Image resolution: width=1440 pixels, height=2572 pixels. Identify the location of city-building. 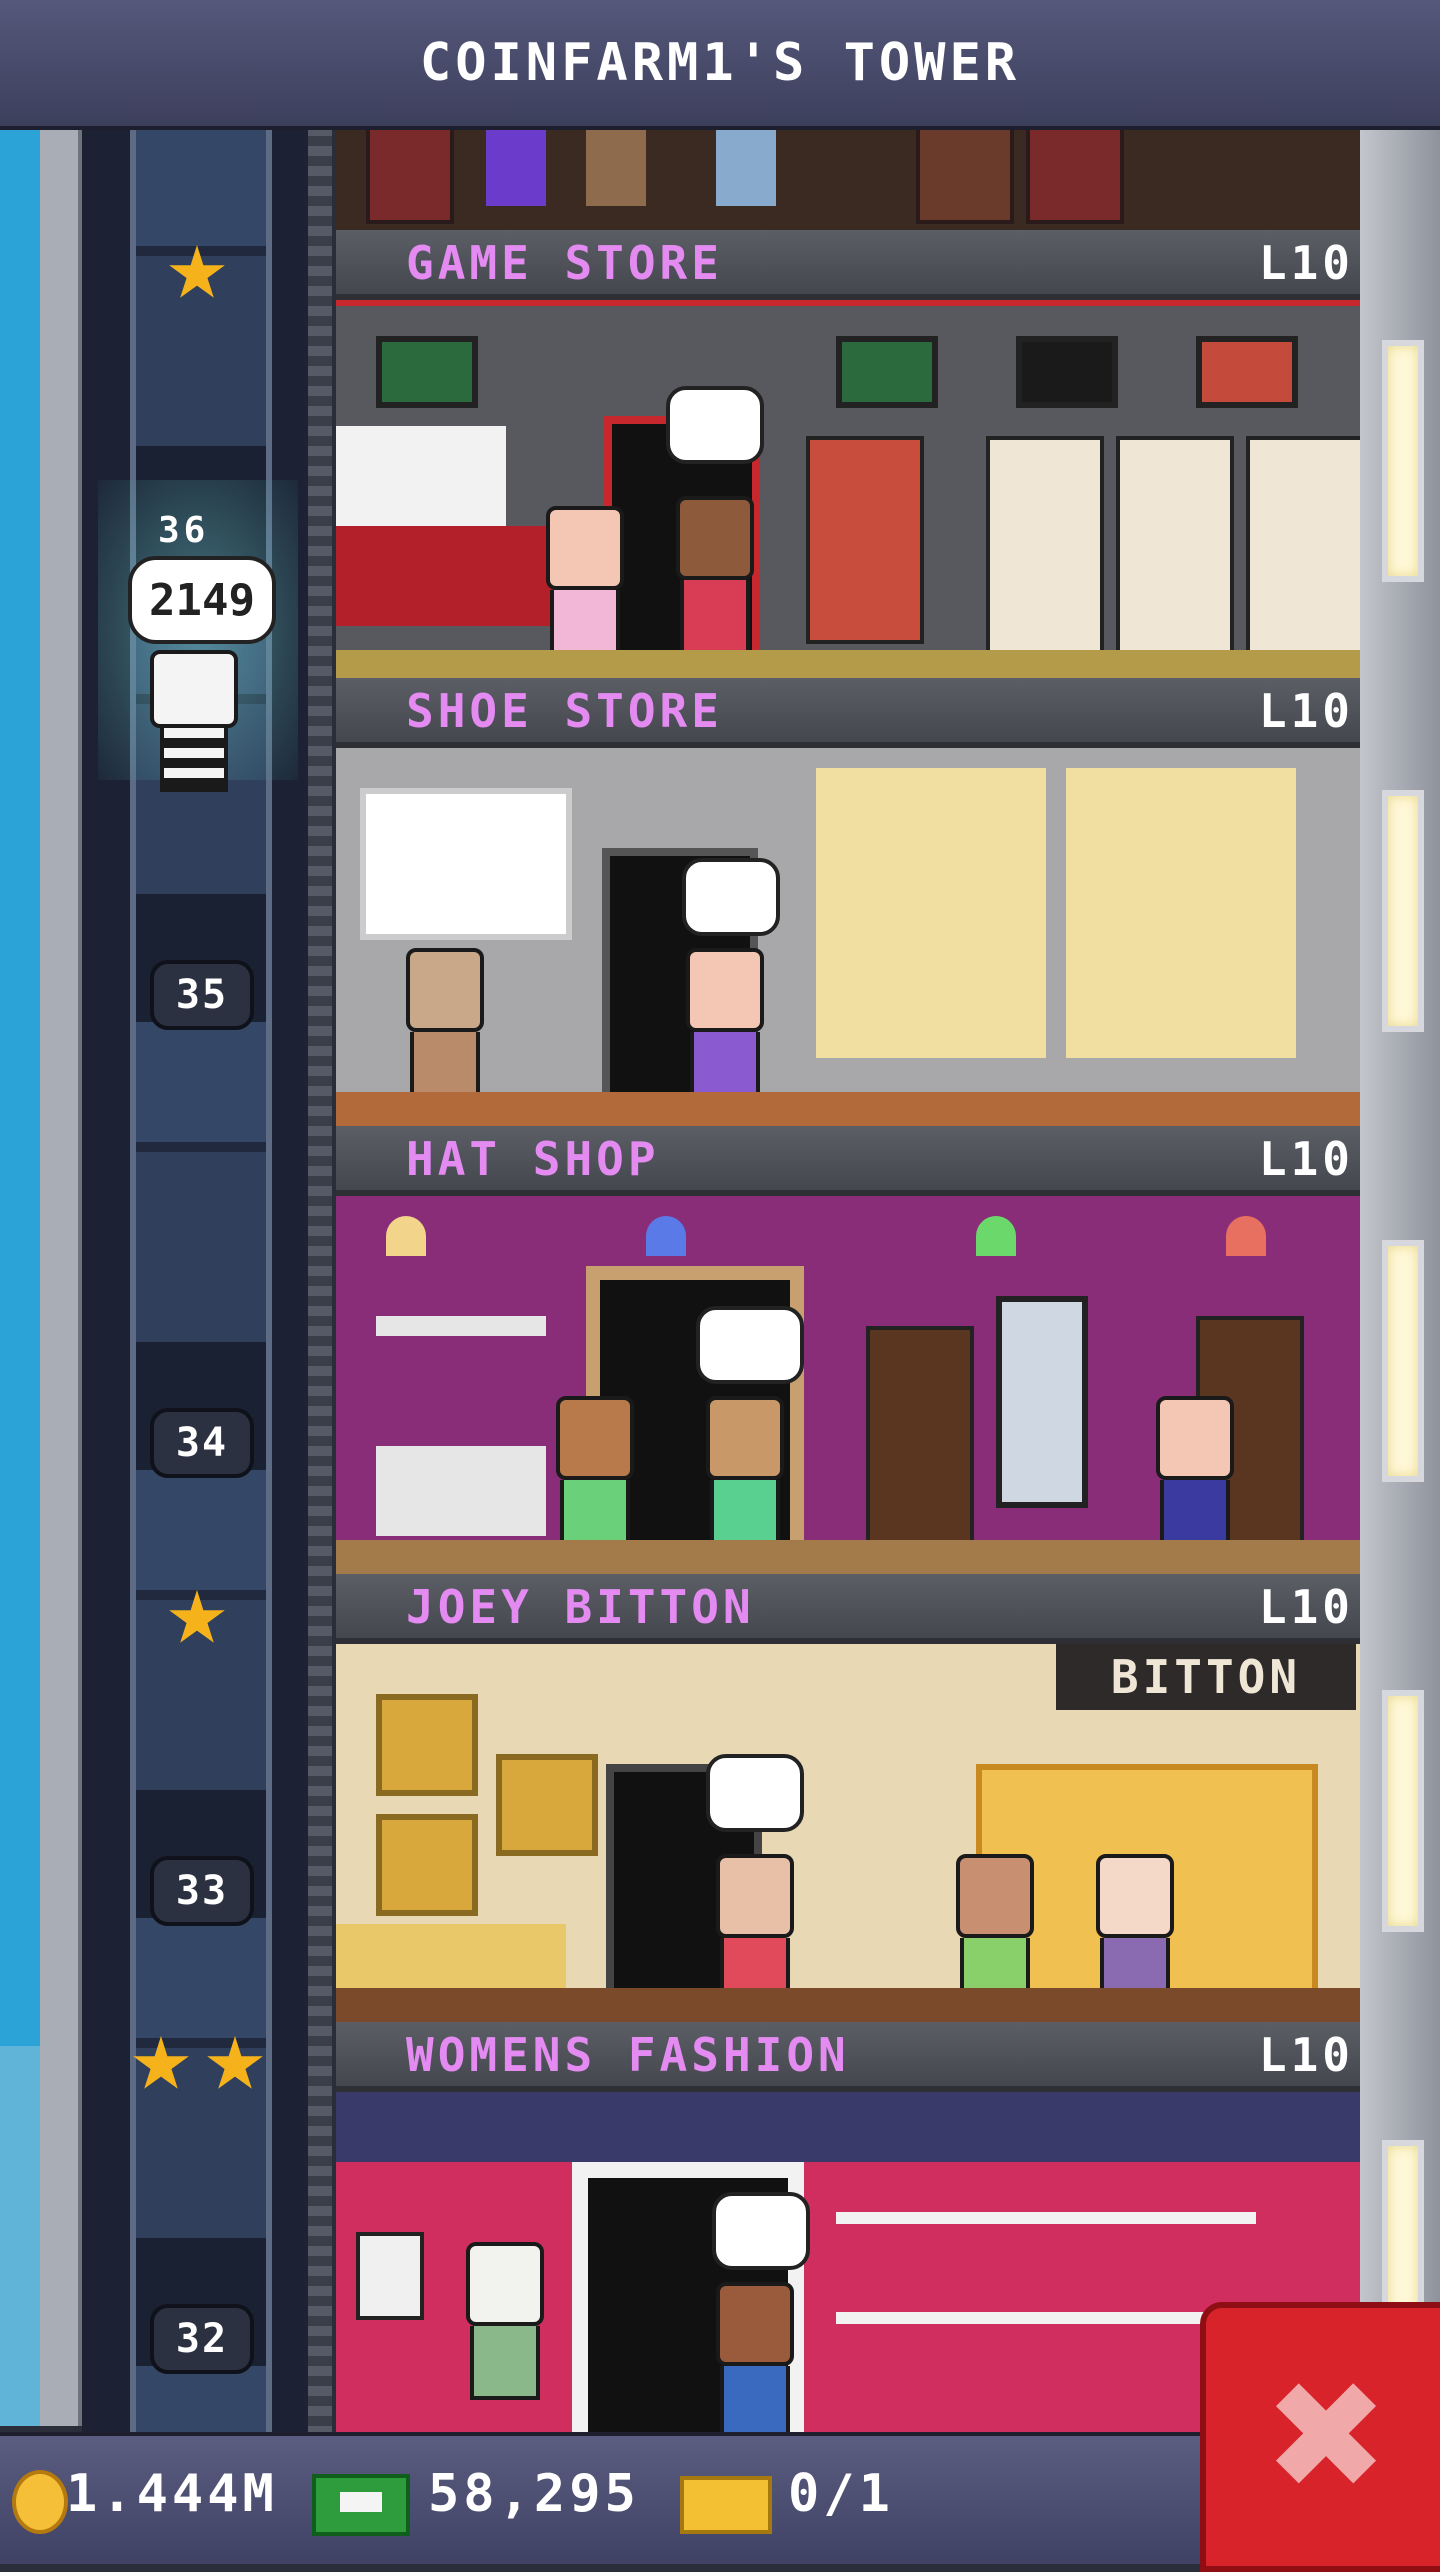
(20, 2236).